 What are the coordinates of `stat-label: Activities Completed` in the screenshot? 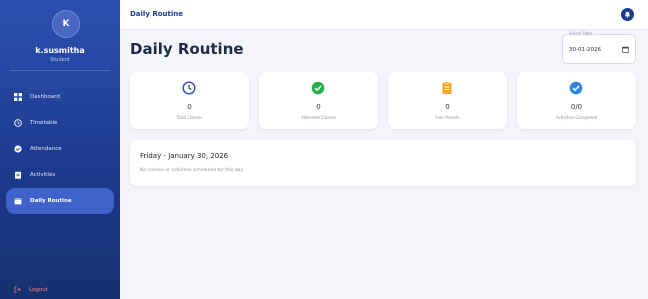 It's located at (576, 117).